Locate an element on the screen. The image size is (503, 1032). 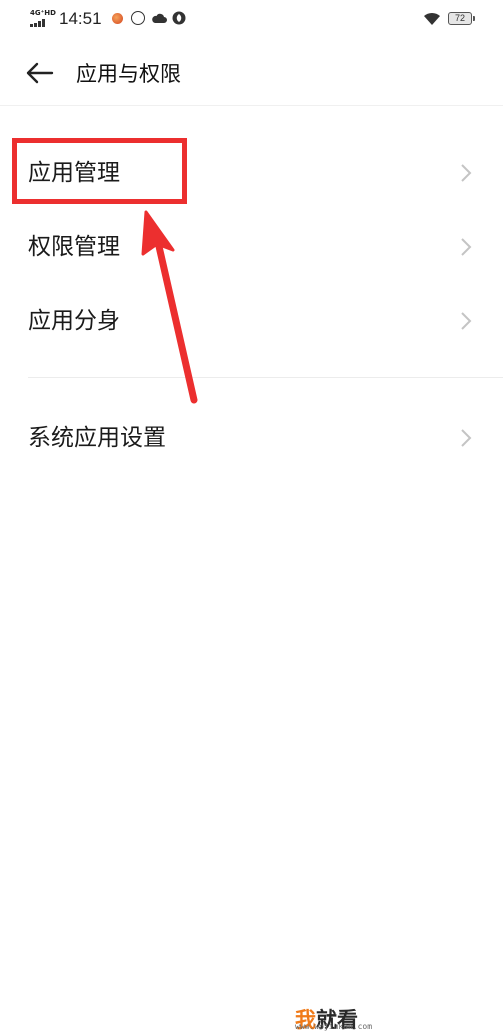
section-divider is located at coordinates (265, 377).